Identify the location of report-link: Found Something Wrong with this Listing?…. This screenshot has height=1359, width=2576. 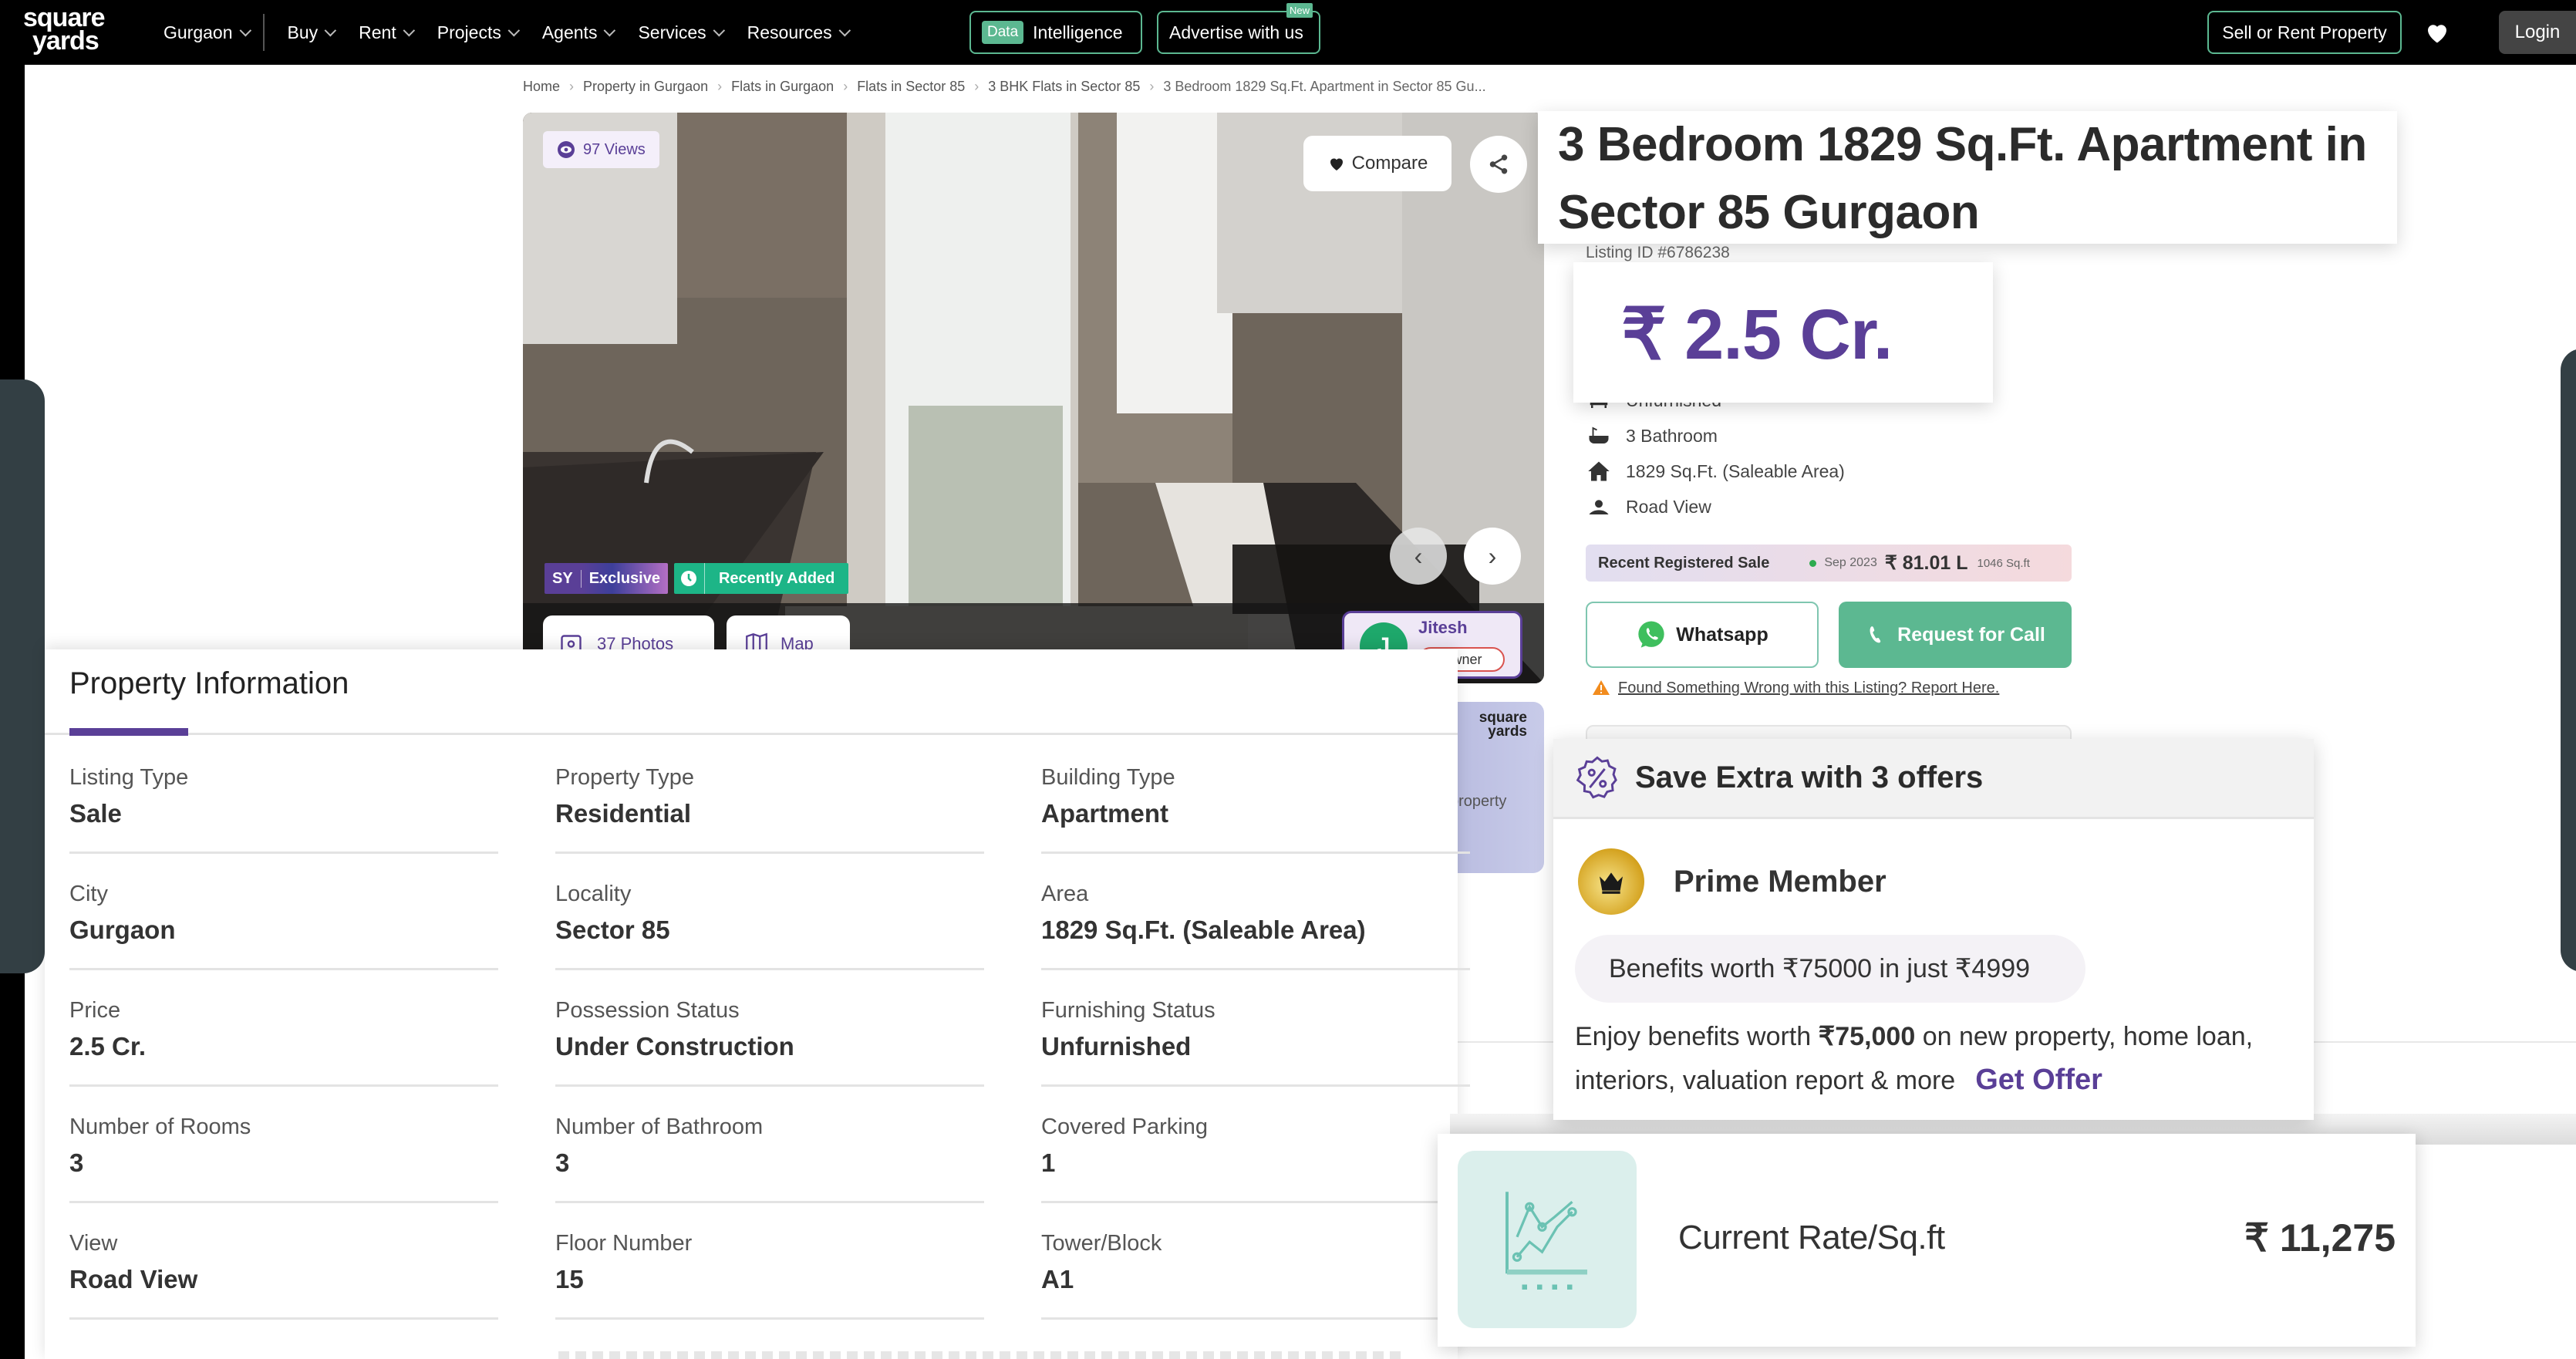
(1808, 688).